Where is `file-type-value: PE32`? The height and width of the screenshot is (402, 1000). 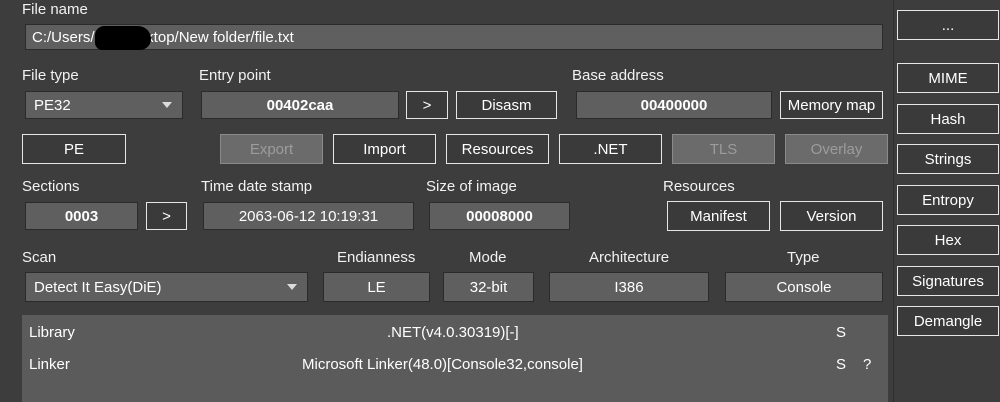 file-type-value: PE32 is located at coordinates (52, 105).